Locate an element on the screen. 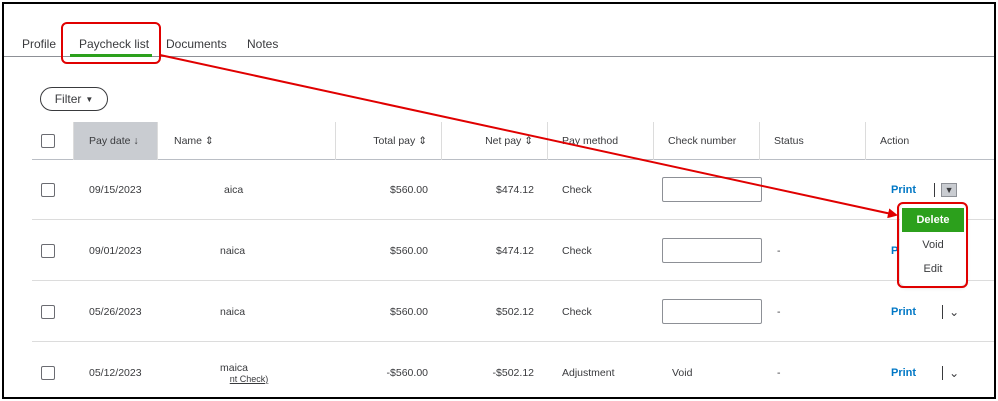 This screenshot has height=401, width=998. net-pay-cell: -$502.12 is located at coordinates (513, 372).